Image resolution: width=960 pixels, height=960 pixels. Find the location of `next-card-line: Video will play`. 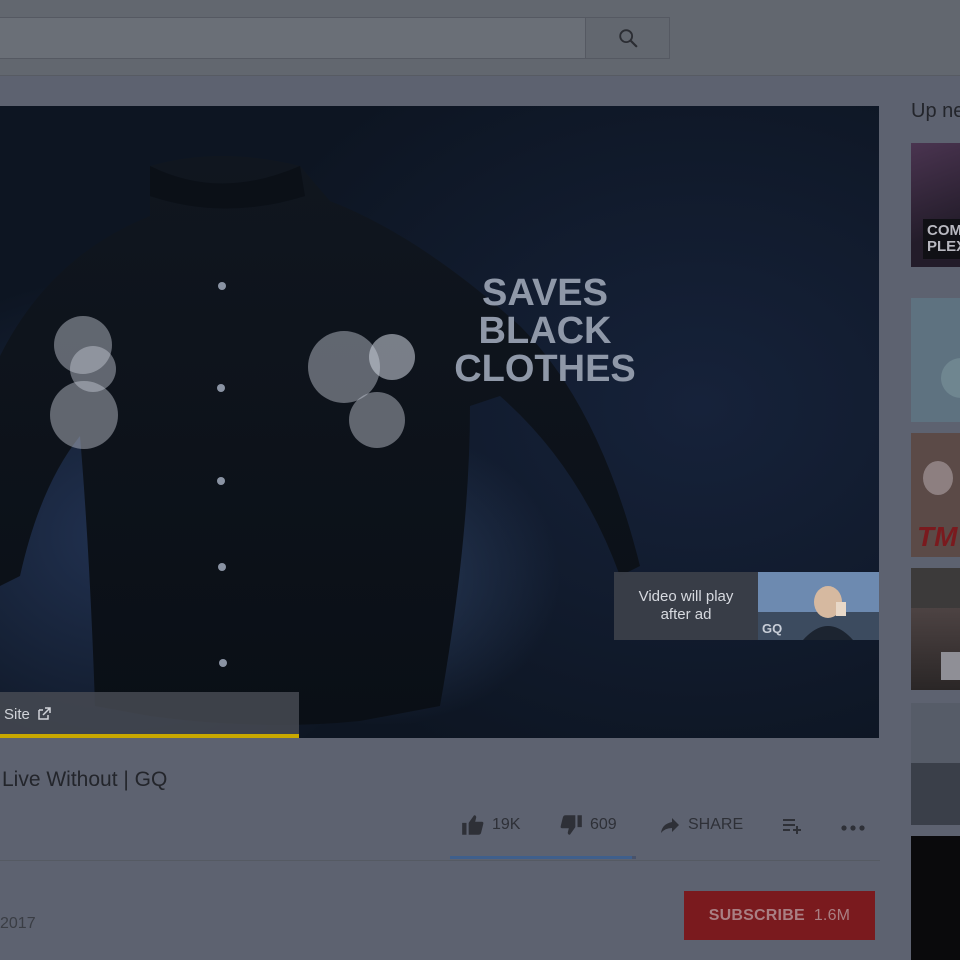

next-card-line: Video will play is located at coordinates (686, 596).